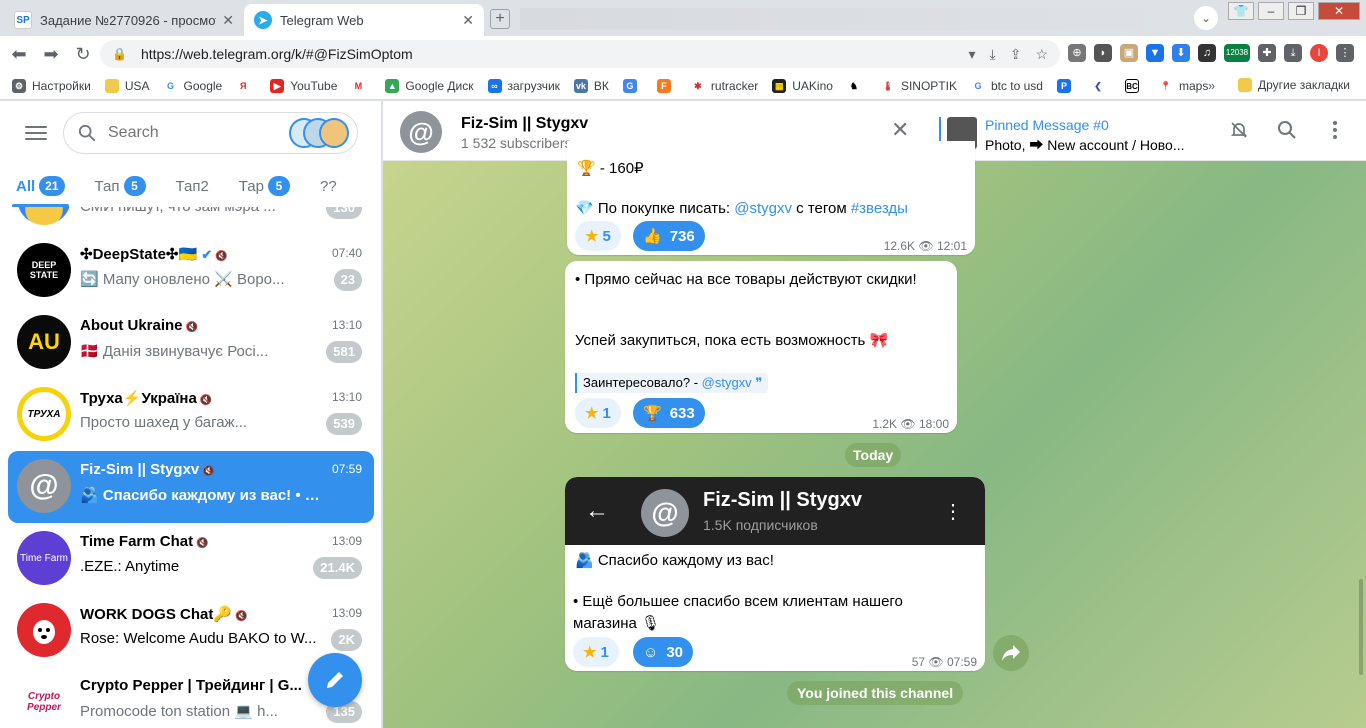  Describe the element at coordinates (1181, 53) in the screenshot. I see `download-ext-icon: ⬇` at that location.